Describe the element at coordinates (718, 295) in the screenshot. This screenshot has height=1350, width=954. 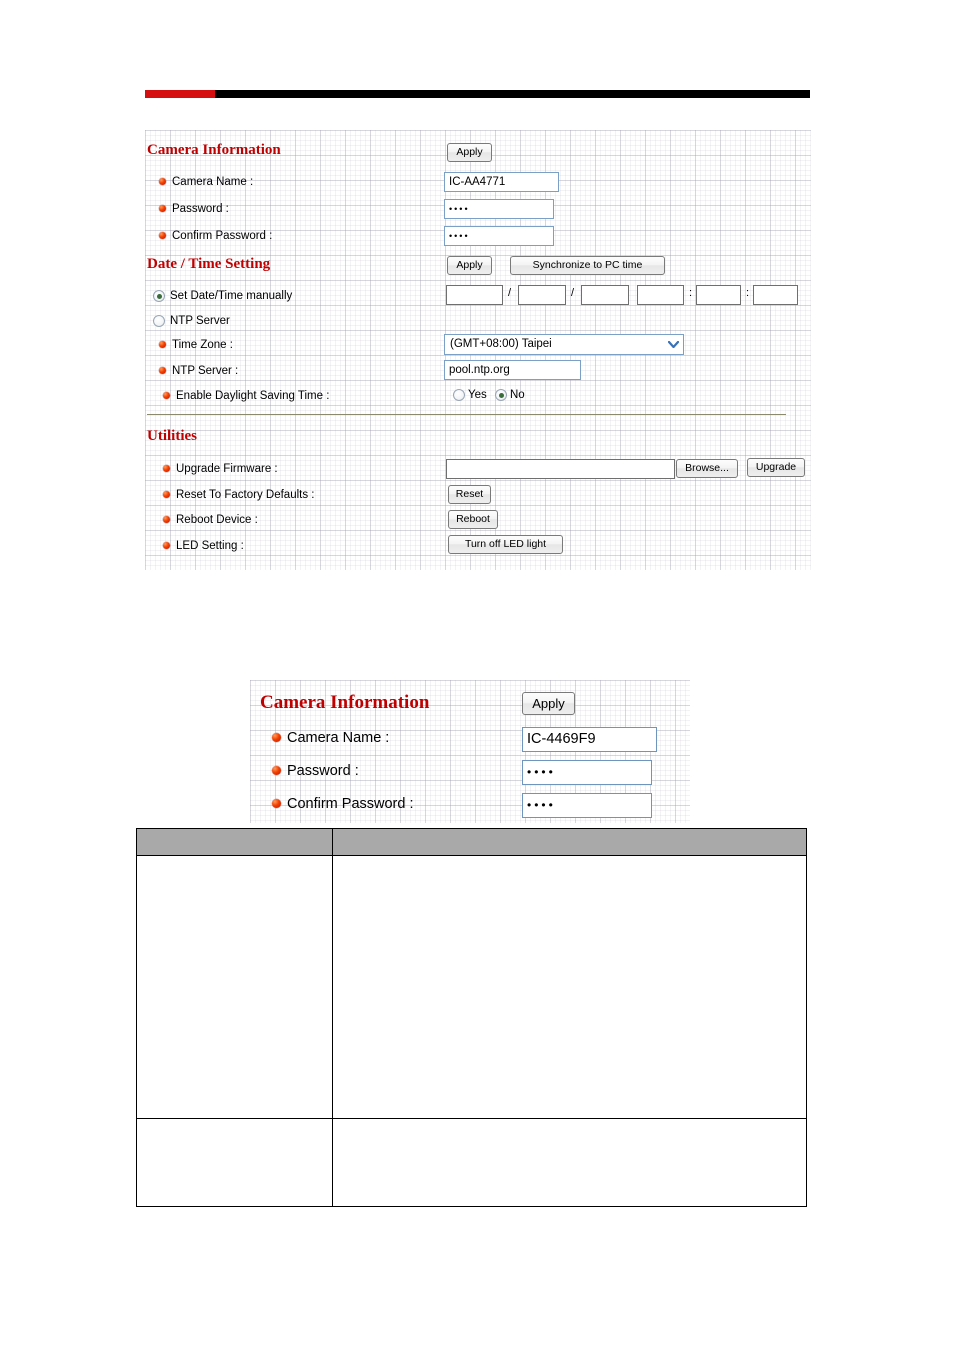
I see `time-minute-input` at that location.